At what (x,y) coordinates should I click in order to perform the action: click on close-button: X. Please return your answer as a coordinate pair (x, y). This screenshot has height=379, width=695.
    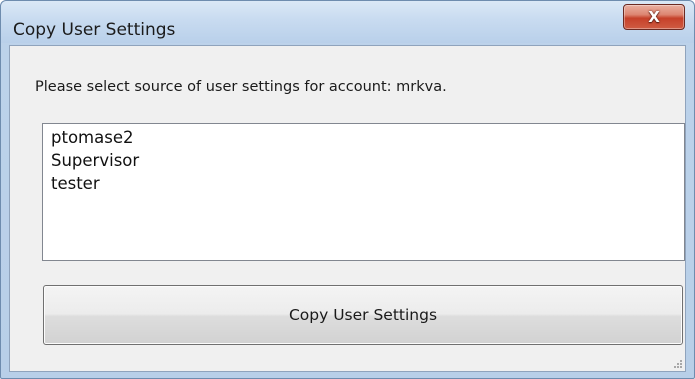
    Looking at the image, I should click on (654, 17).